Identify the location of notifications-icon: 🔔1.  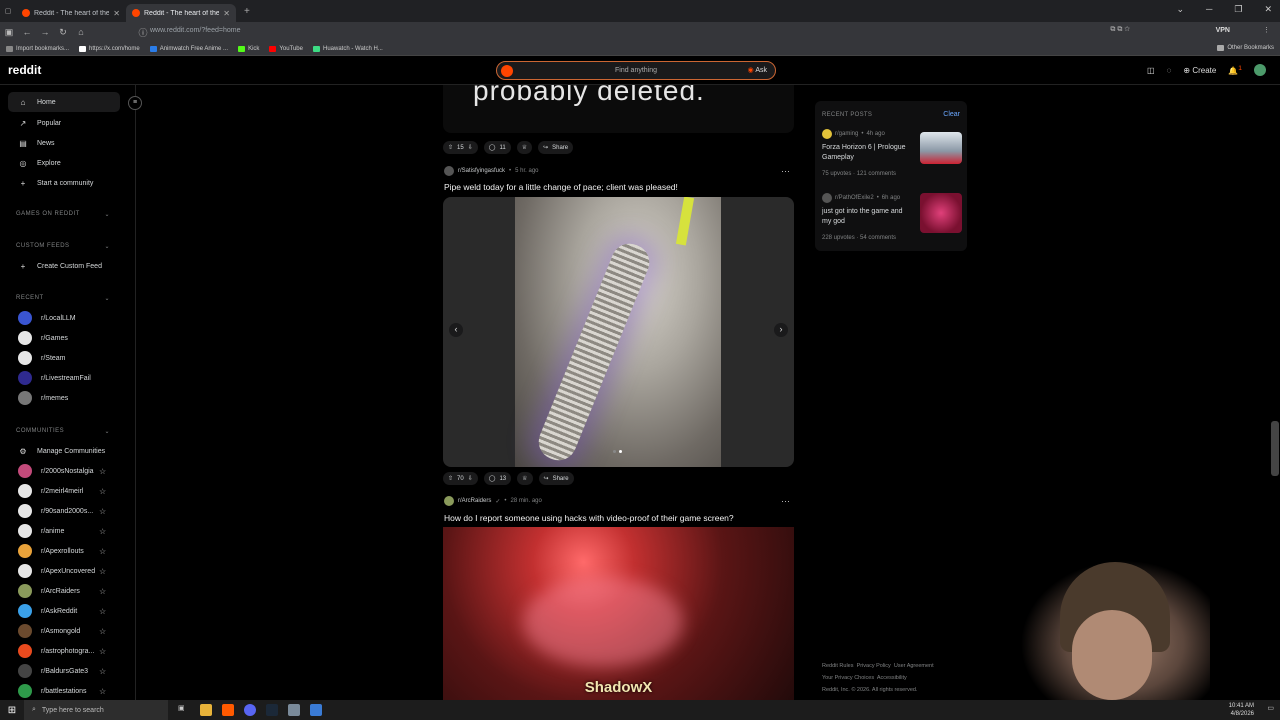
(1235, 70).